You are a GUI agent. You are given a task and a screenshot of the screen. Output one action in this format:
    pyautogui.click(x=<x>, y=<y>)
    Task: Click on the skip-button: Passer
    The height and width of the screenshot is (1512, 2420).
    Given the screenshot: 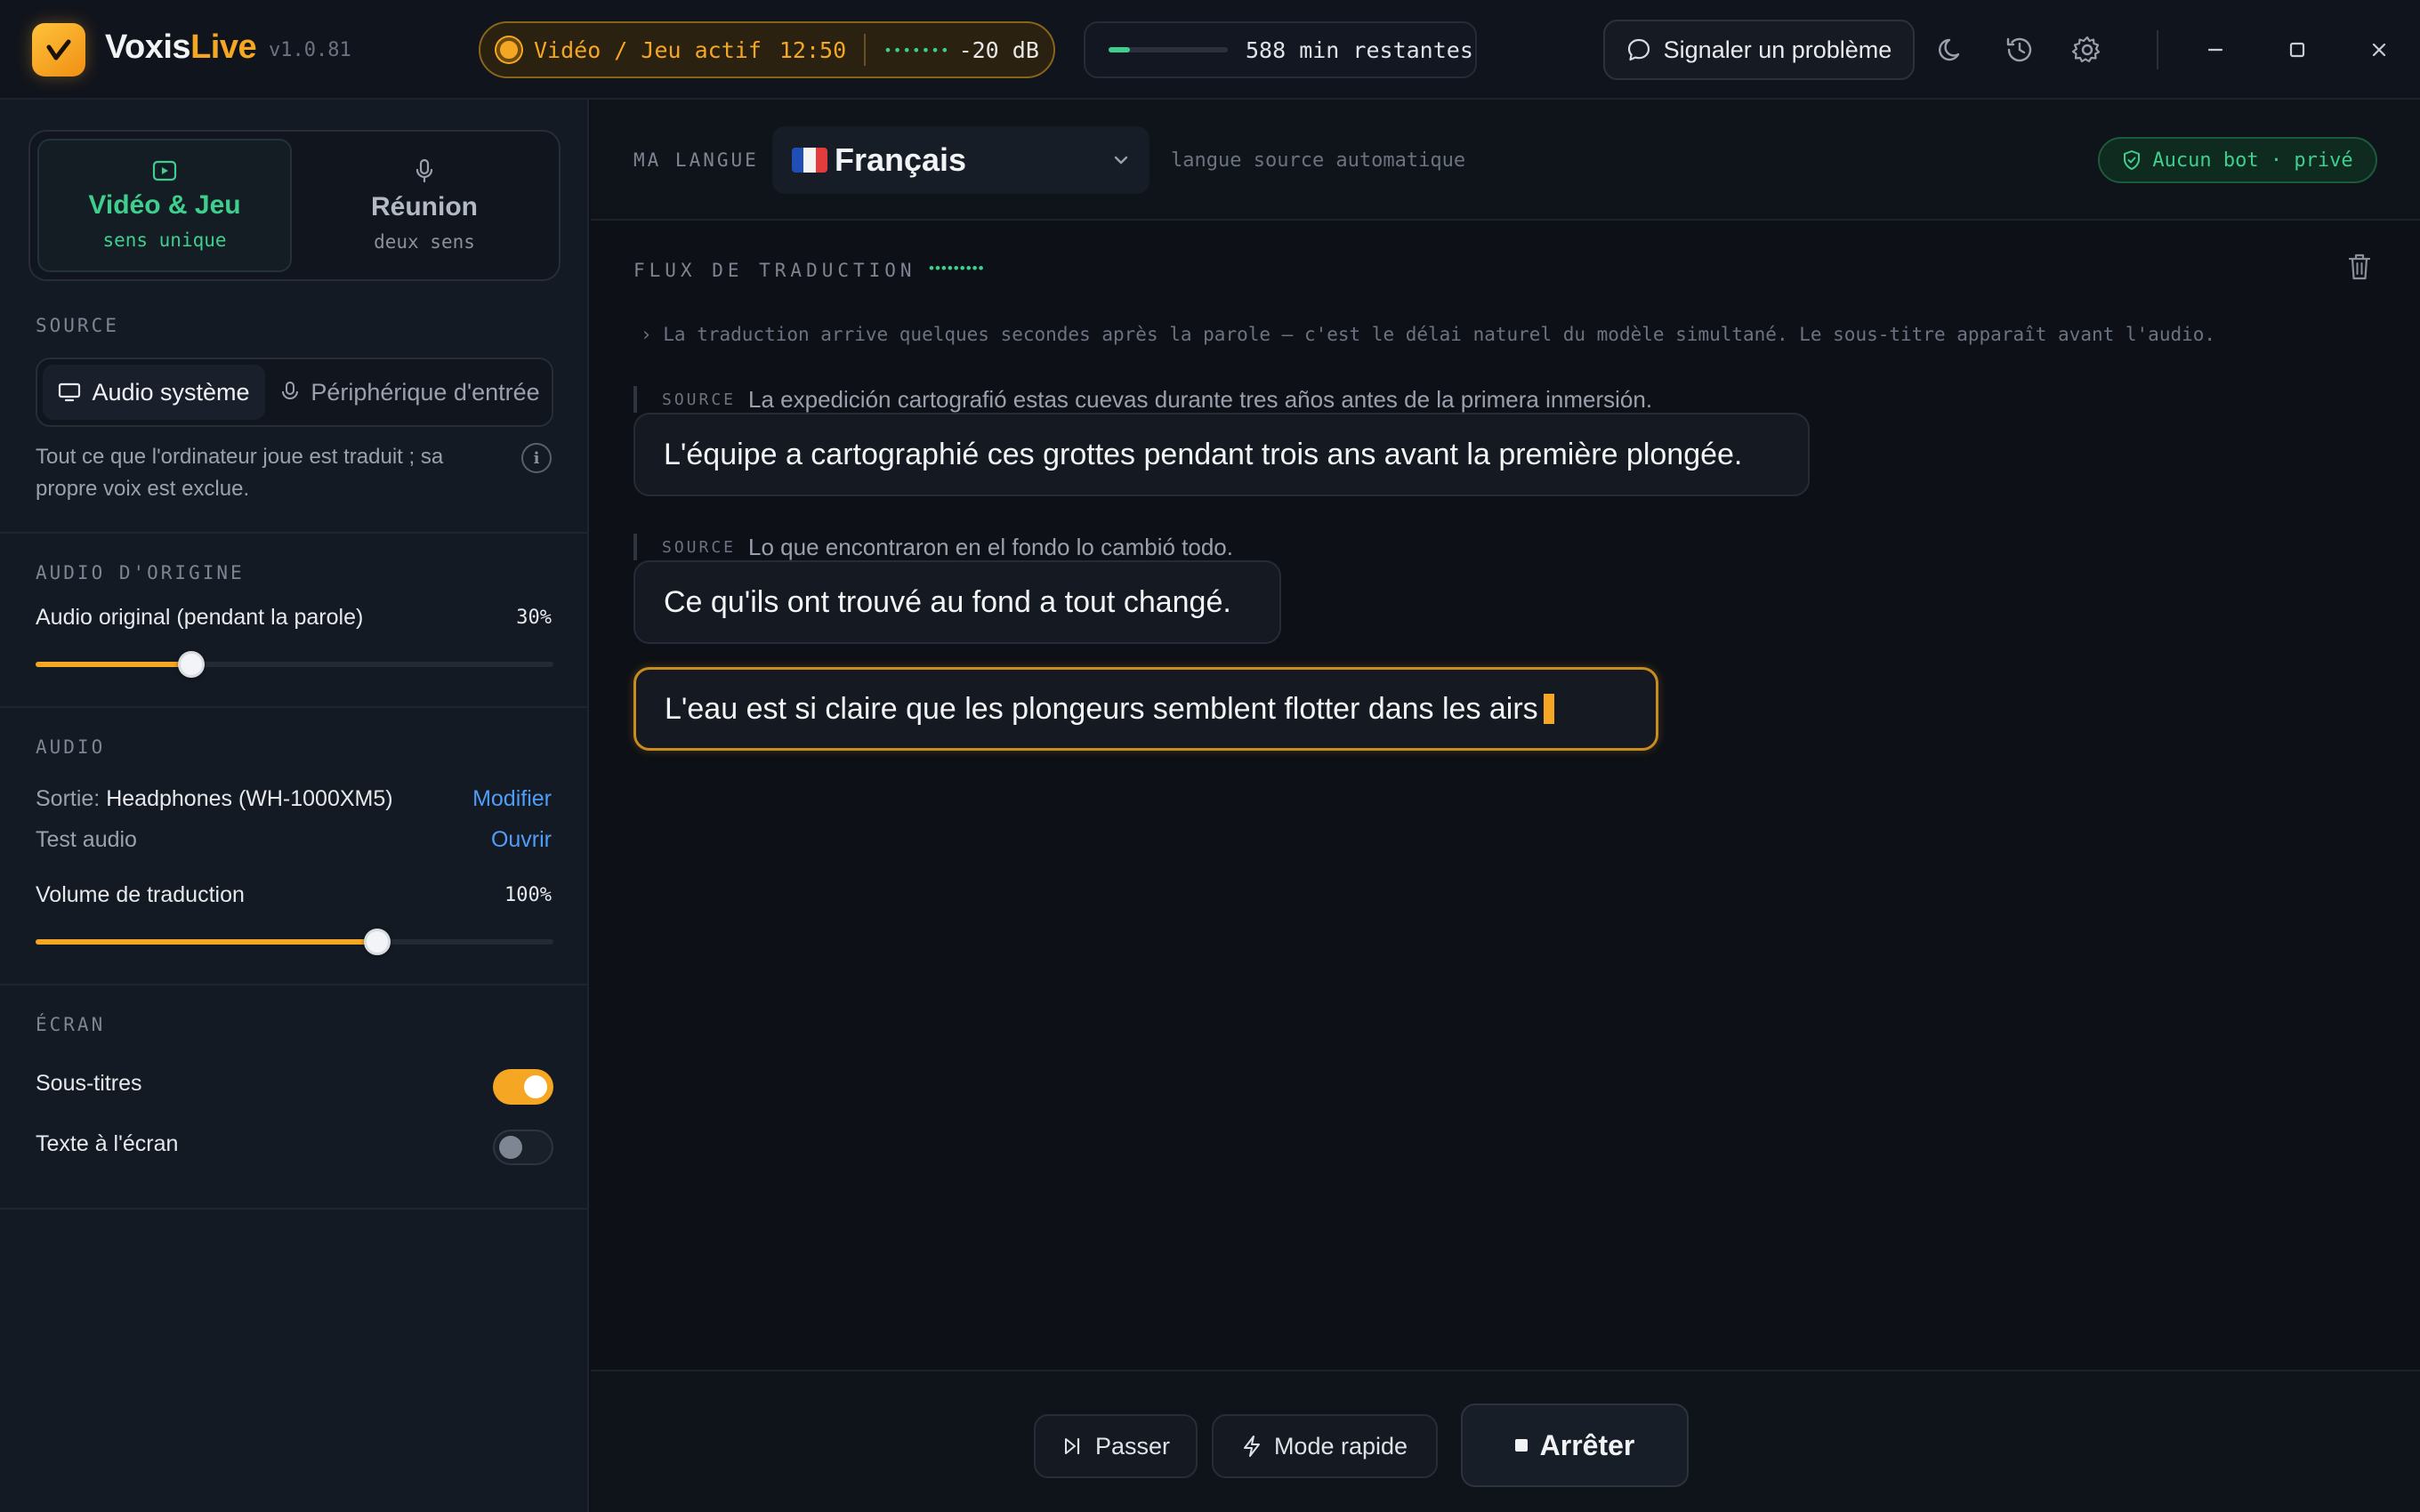 What is the action you would take?
    pyautogui.click(x=1116, y=1446)
    